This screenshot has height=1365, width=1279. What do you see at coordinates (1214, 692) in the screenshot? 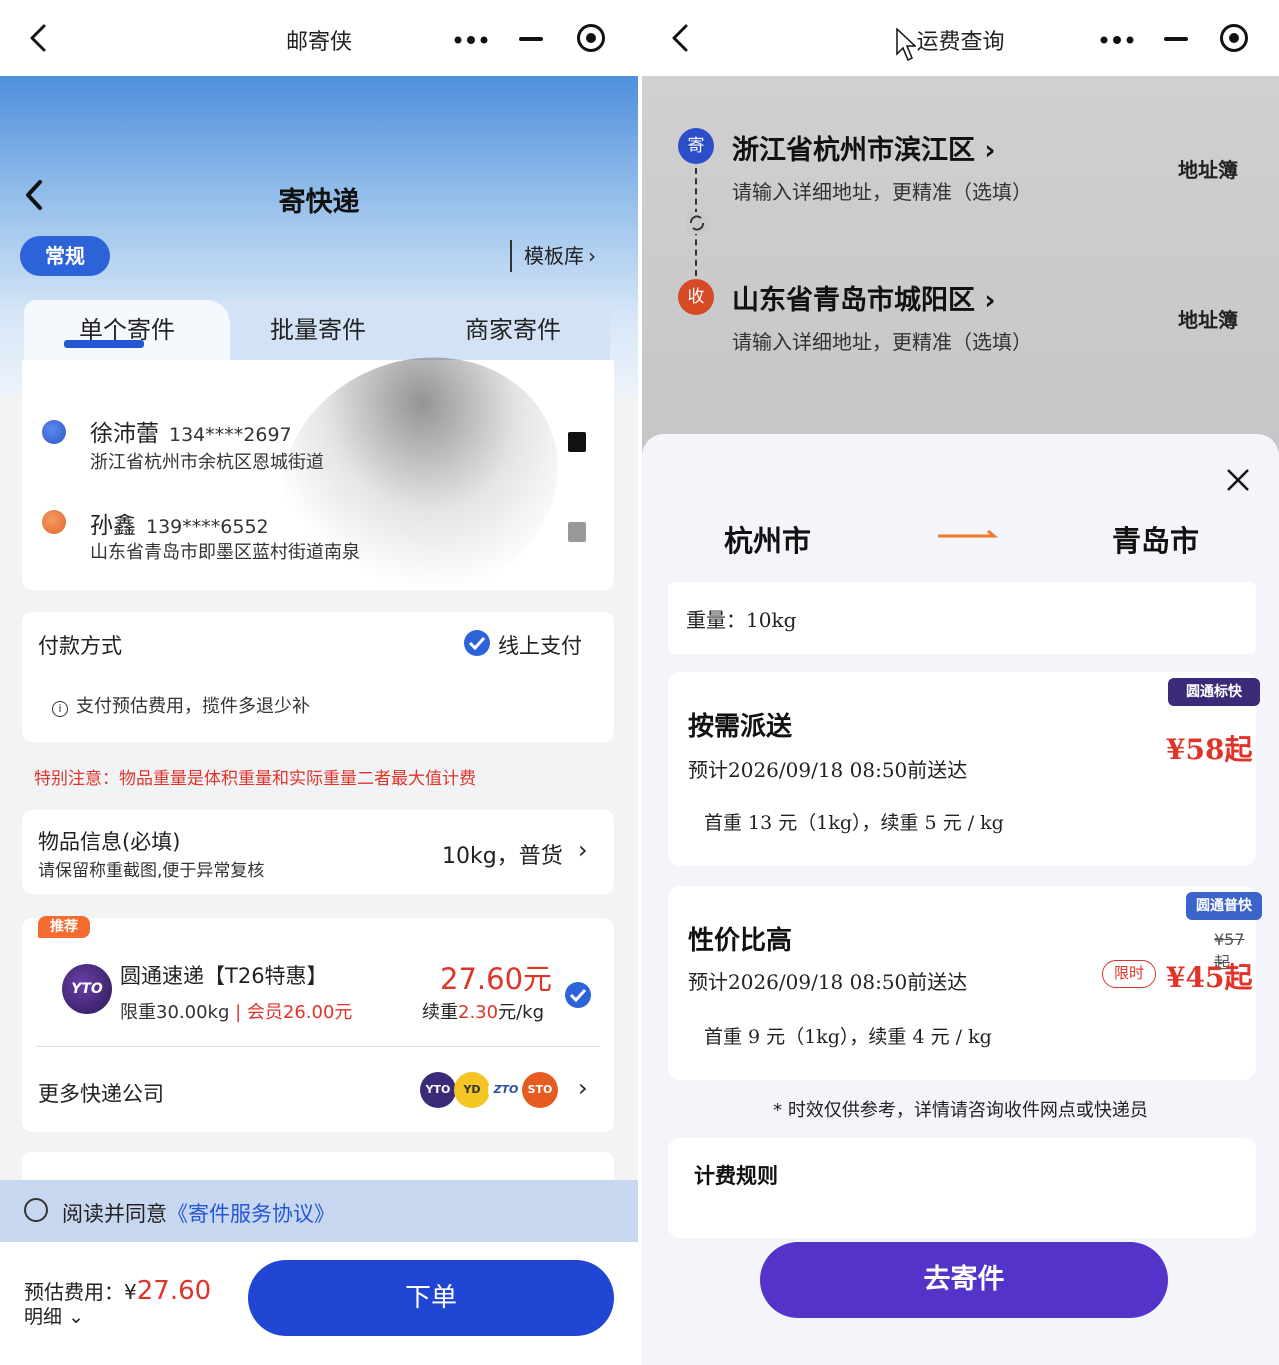
I see `service-tag: 圆通标快` at bounding box center [1214, 692].